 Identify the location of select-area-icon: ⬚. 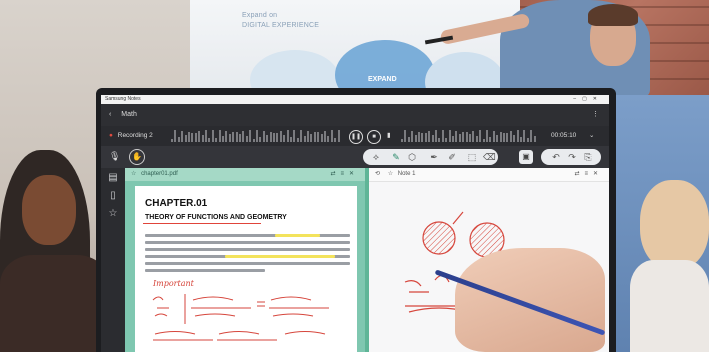
(472, 157).